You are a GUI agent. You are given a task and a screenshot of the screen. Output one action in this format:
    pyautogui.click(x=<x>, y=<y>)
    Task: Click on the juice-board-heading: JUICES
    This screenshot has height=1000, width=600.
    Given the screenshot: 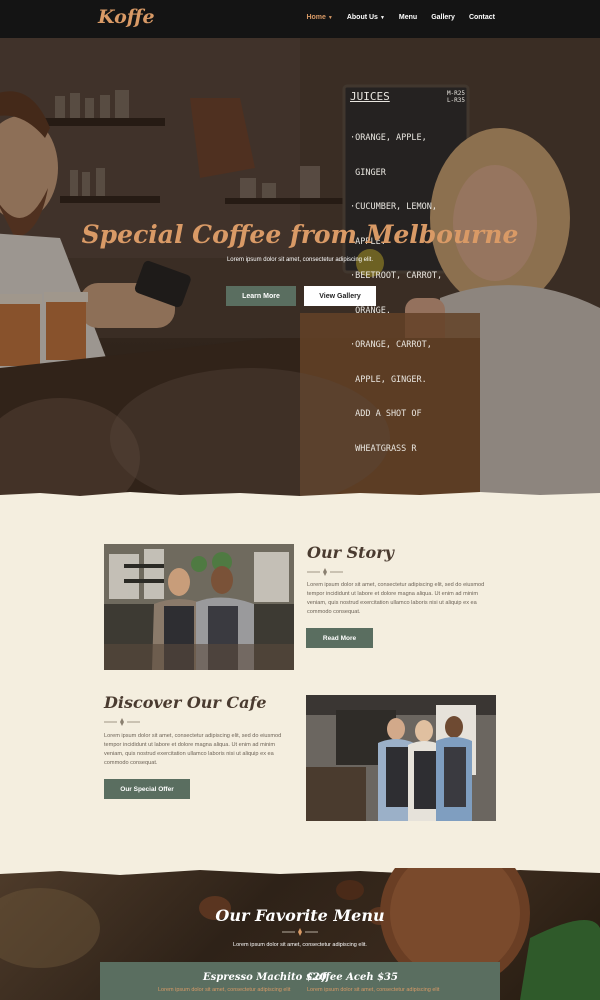 What is the action you would take?
    pyautogui.click(x=370, y=96)
    